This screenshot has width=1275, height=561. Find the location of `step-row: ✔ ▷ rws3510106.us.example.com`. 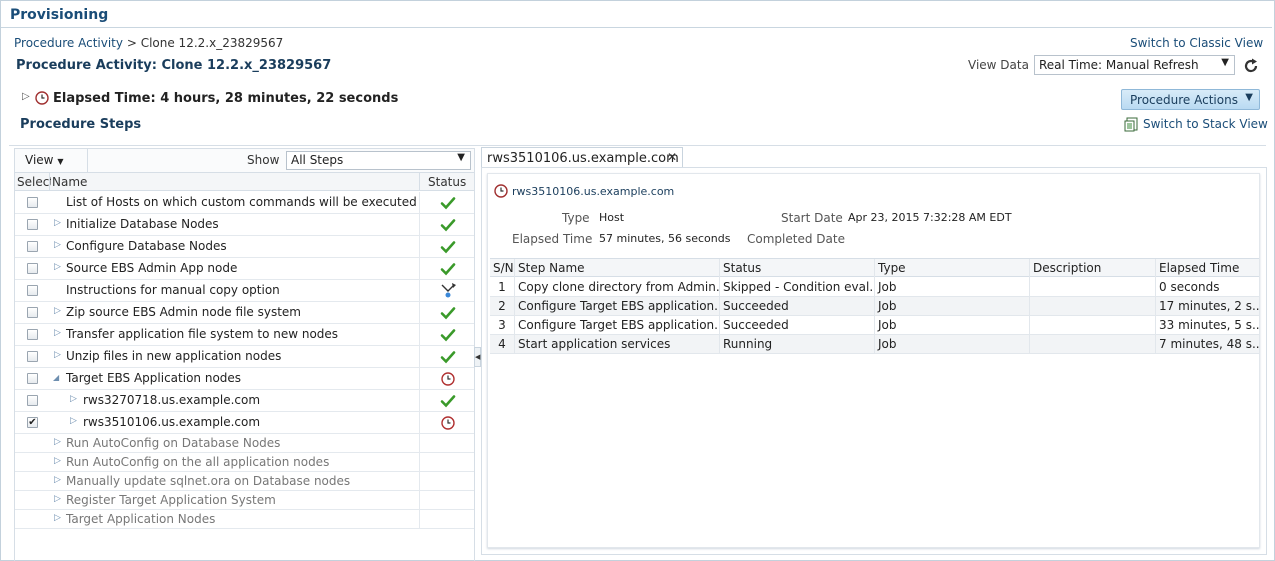

step-row: ✔ ▷ rws3510106.us.example.com is located at coordinates (244, 423).